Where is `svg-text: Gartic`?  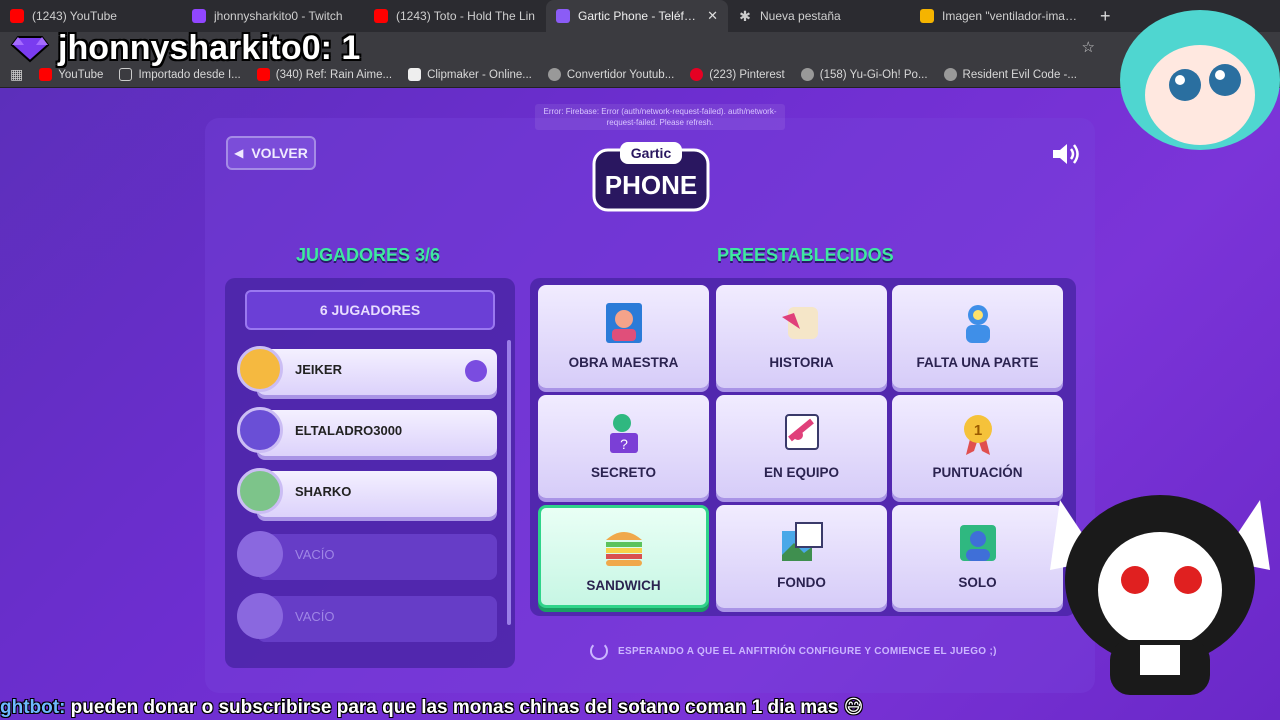
svg-text: Gartic is located at coordinates (651, 153).